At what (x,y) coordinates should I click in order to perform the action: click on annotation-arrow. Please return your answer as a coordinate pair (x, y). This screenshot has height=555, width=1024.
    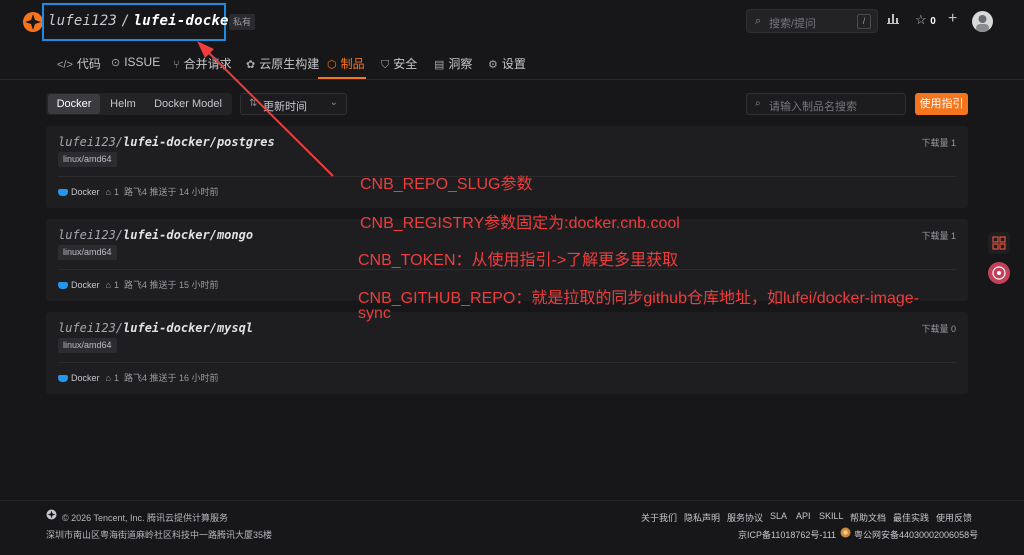
    Looking at the image, I should click on (265, 109).